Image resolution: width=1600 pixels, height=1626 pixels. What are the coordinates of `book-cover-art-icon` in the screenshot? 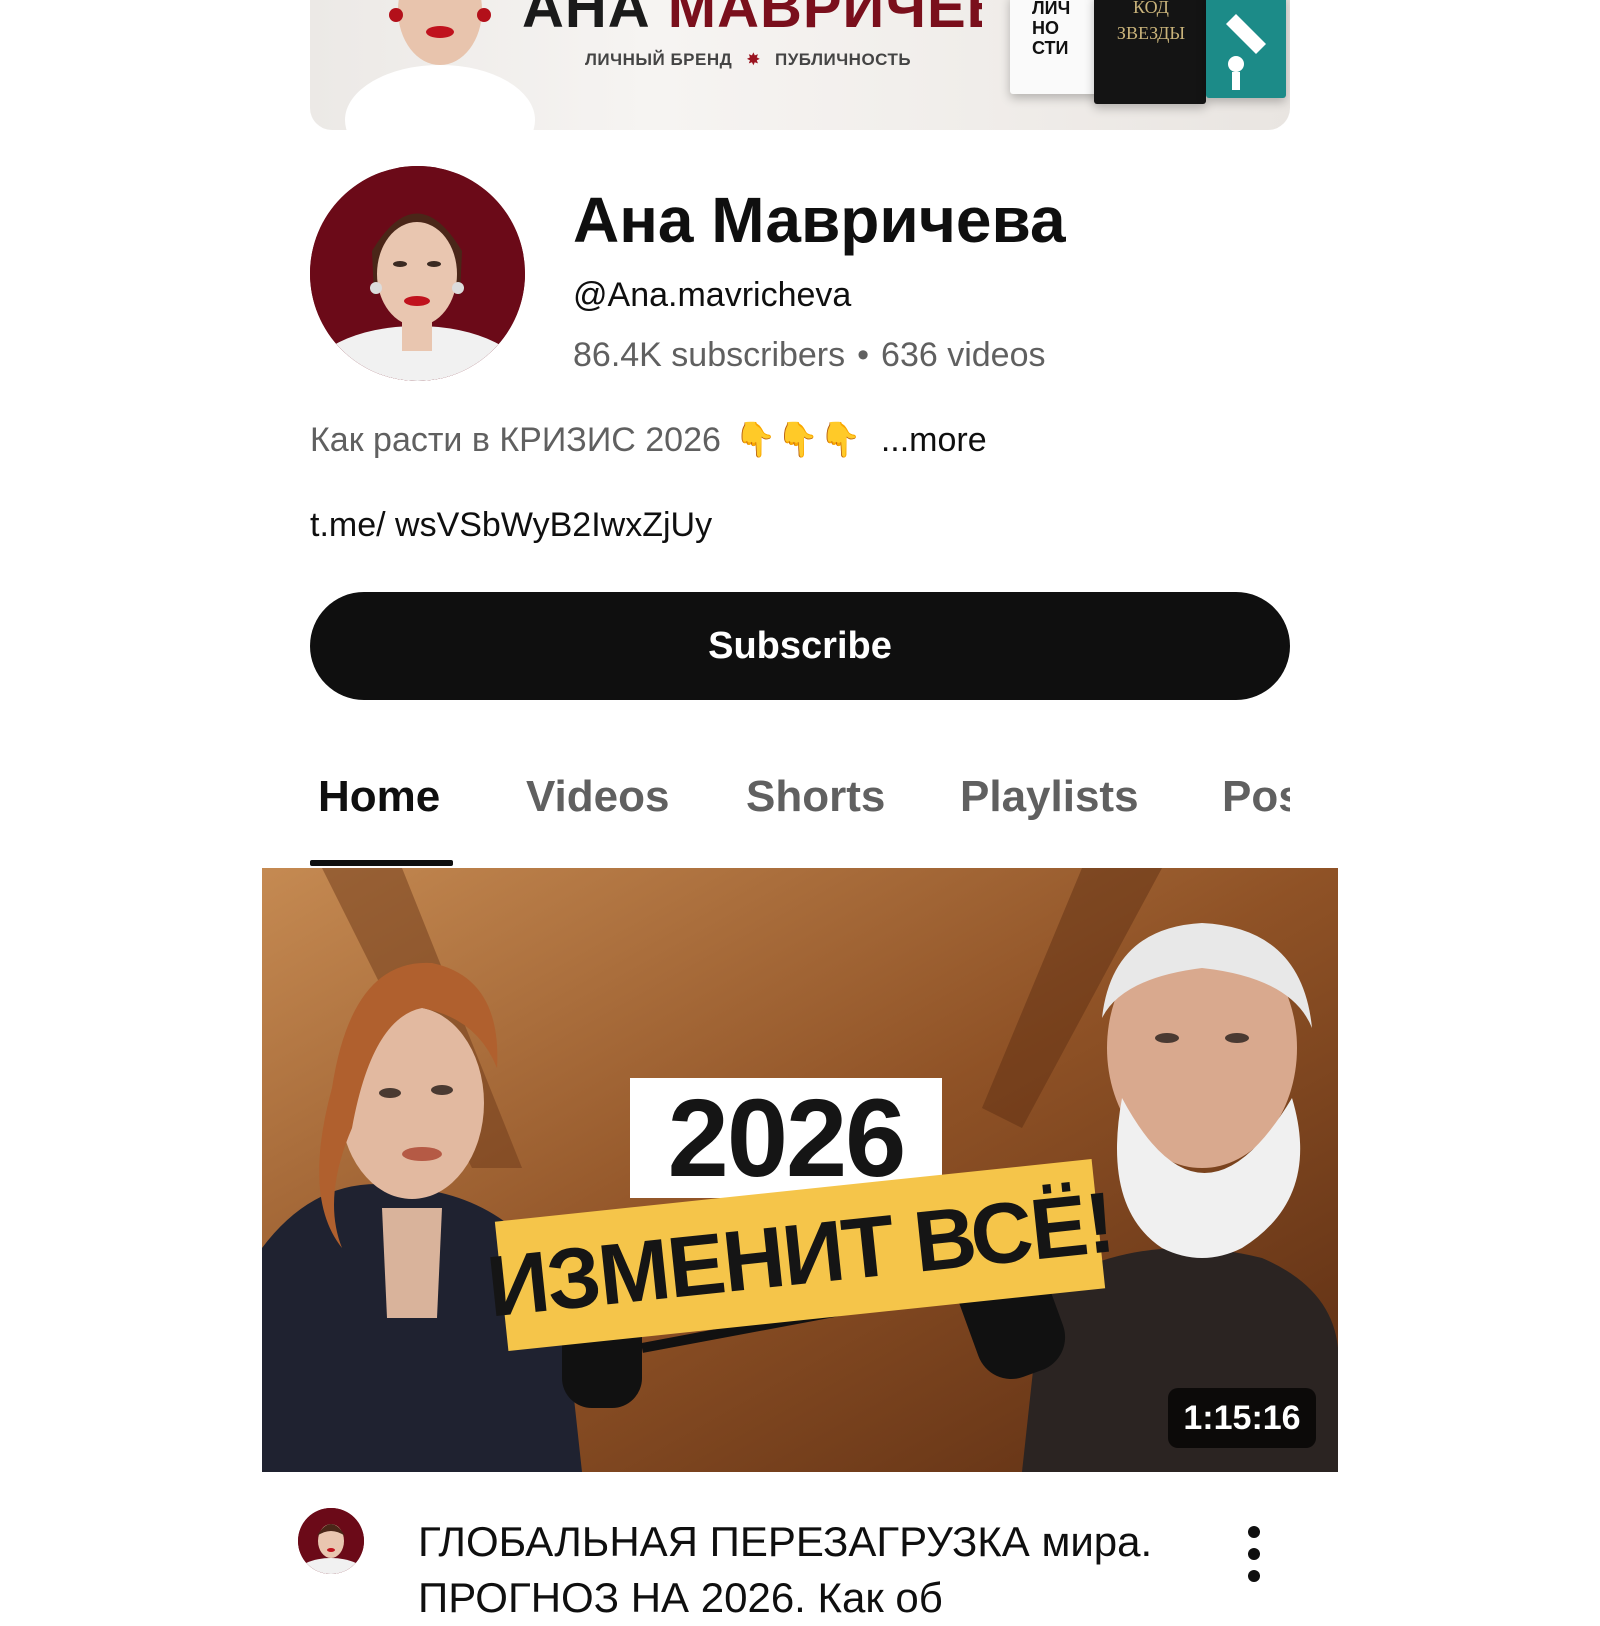 It's located at (1246, 52).